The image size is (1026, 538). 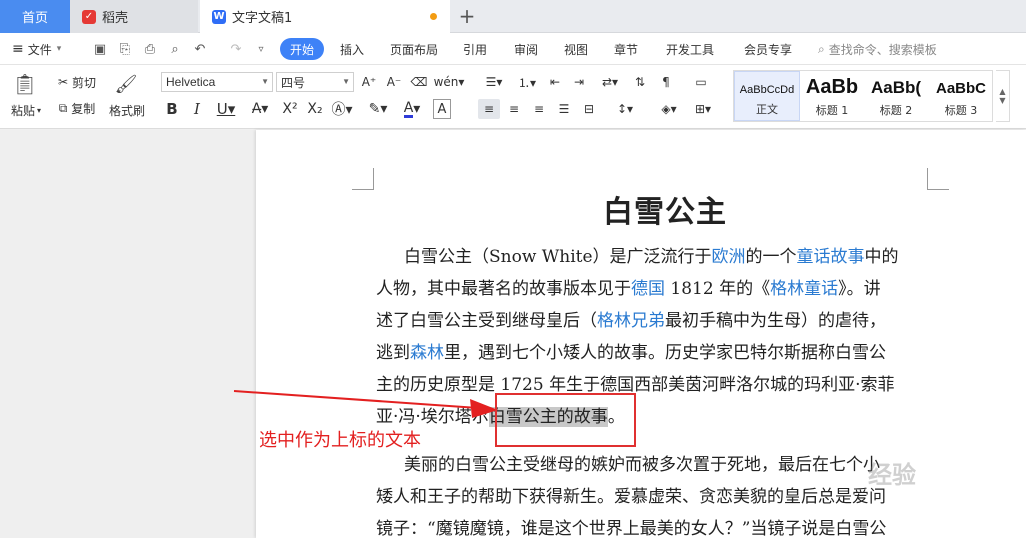 What do you see at coordinates (892, 475) in the screenshot?
I see `watermark: 经验` at bounding box center [892, 475].